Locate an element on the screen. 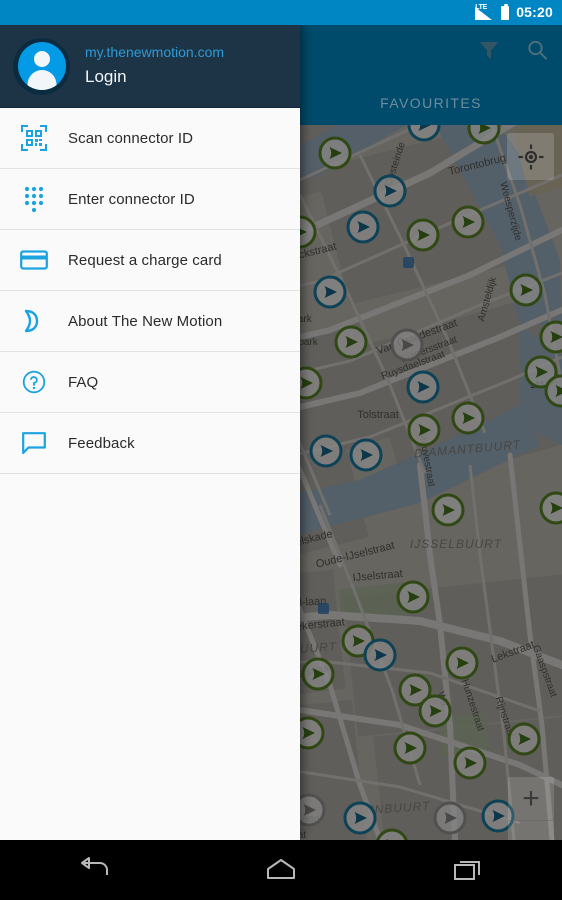 The width and height of the screenshot is (562, 900). my-location-icon is located at coordinates (530, 156).